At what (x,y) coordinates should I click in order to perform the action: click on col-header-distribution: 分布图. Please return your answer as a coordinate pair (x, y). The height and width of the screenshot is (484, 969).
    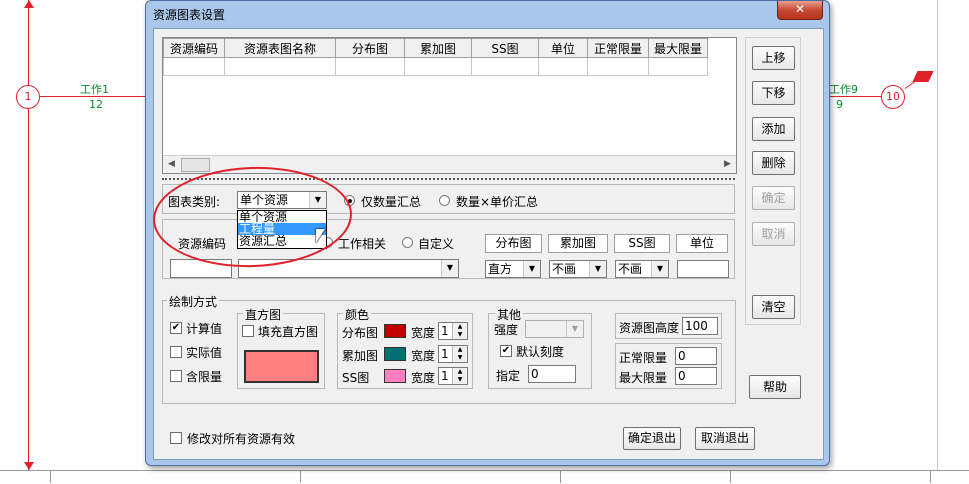
    Looking at the image, I should click on (370, 48).